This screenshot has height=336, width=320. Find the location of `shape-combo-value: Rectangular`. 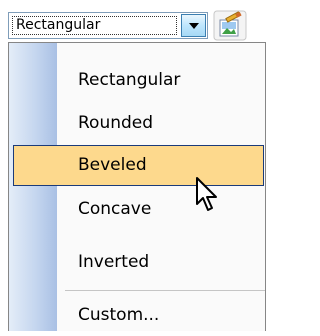

shape-combo-value: Rectangular is located at coordinates (94, 25).